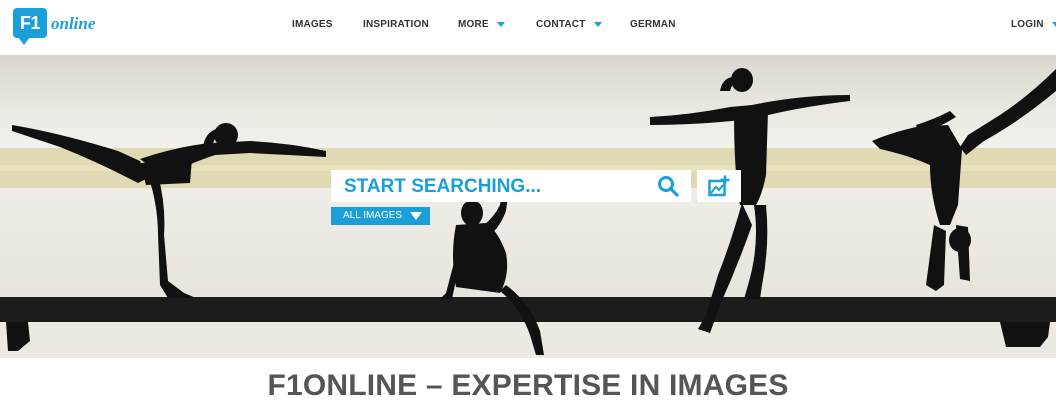  I want to click on nav-item-images: IMAGES, so click(312, 24).